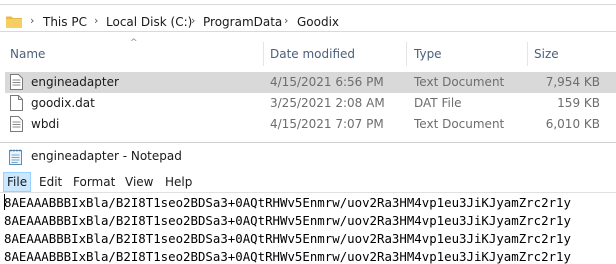 This screenshot has width=616, height=264. What do you see at coordinates (327, 82) in the screenshot?
I see `file-date-modified: 4/15/2021 6:56 PM` at bounding box center [327, 82].